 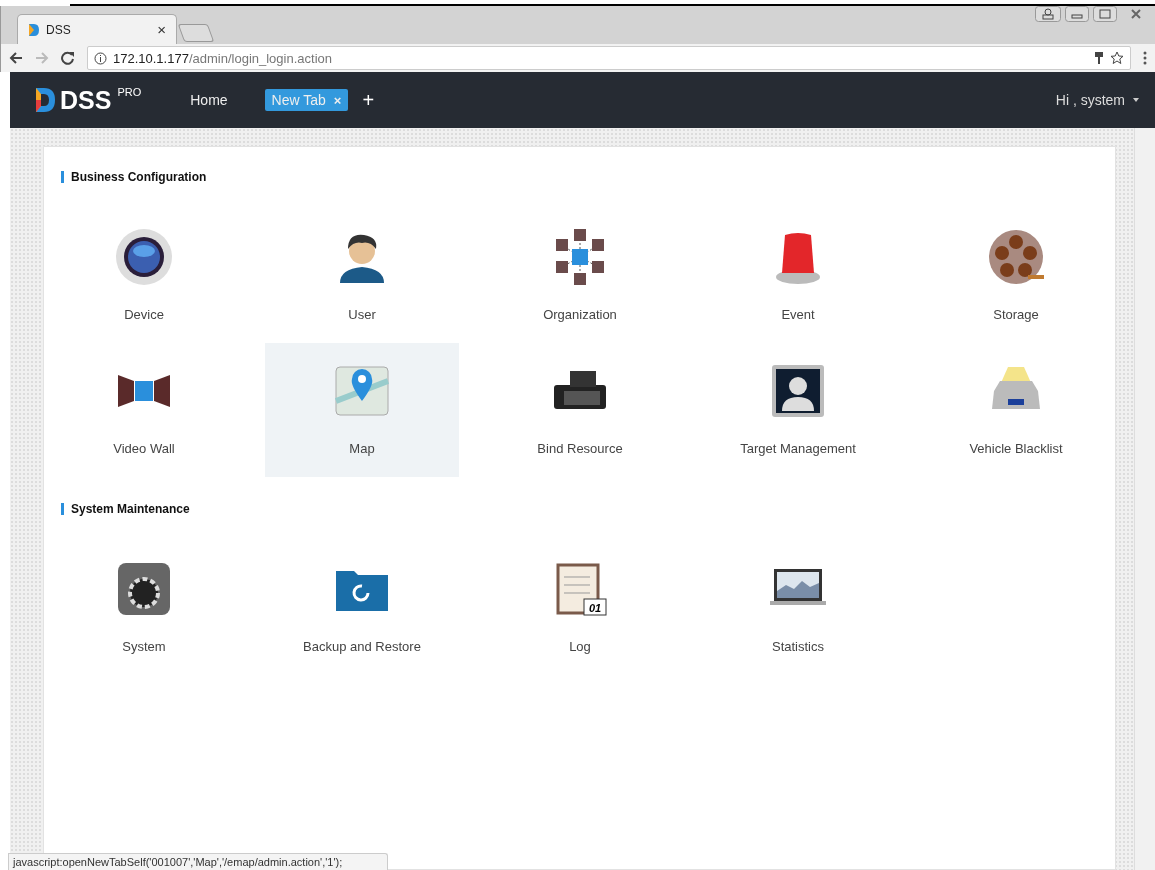 I want to click on module-tile: Backup and Restore, so click(x=362, y=608).